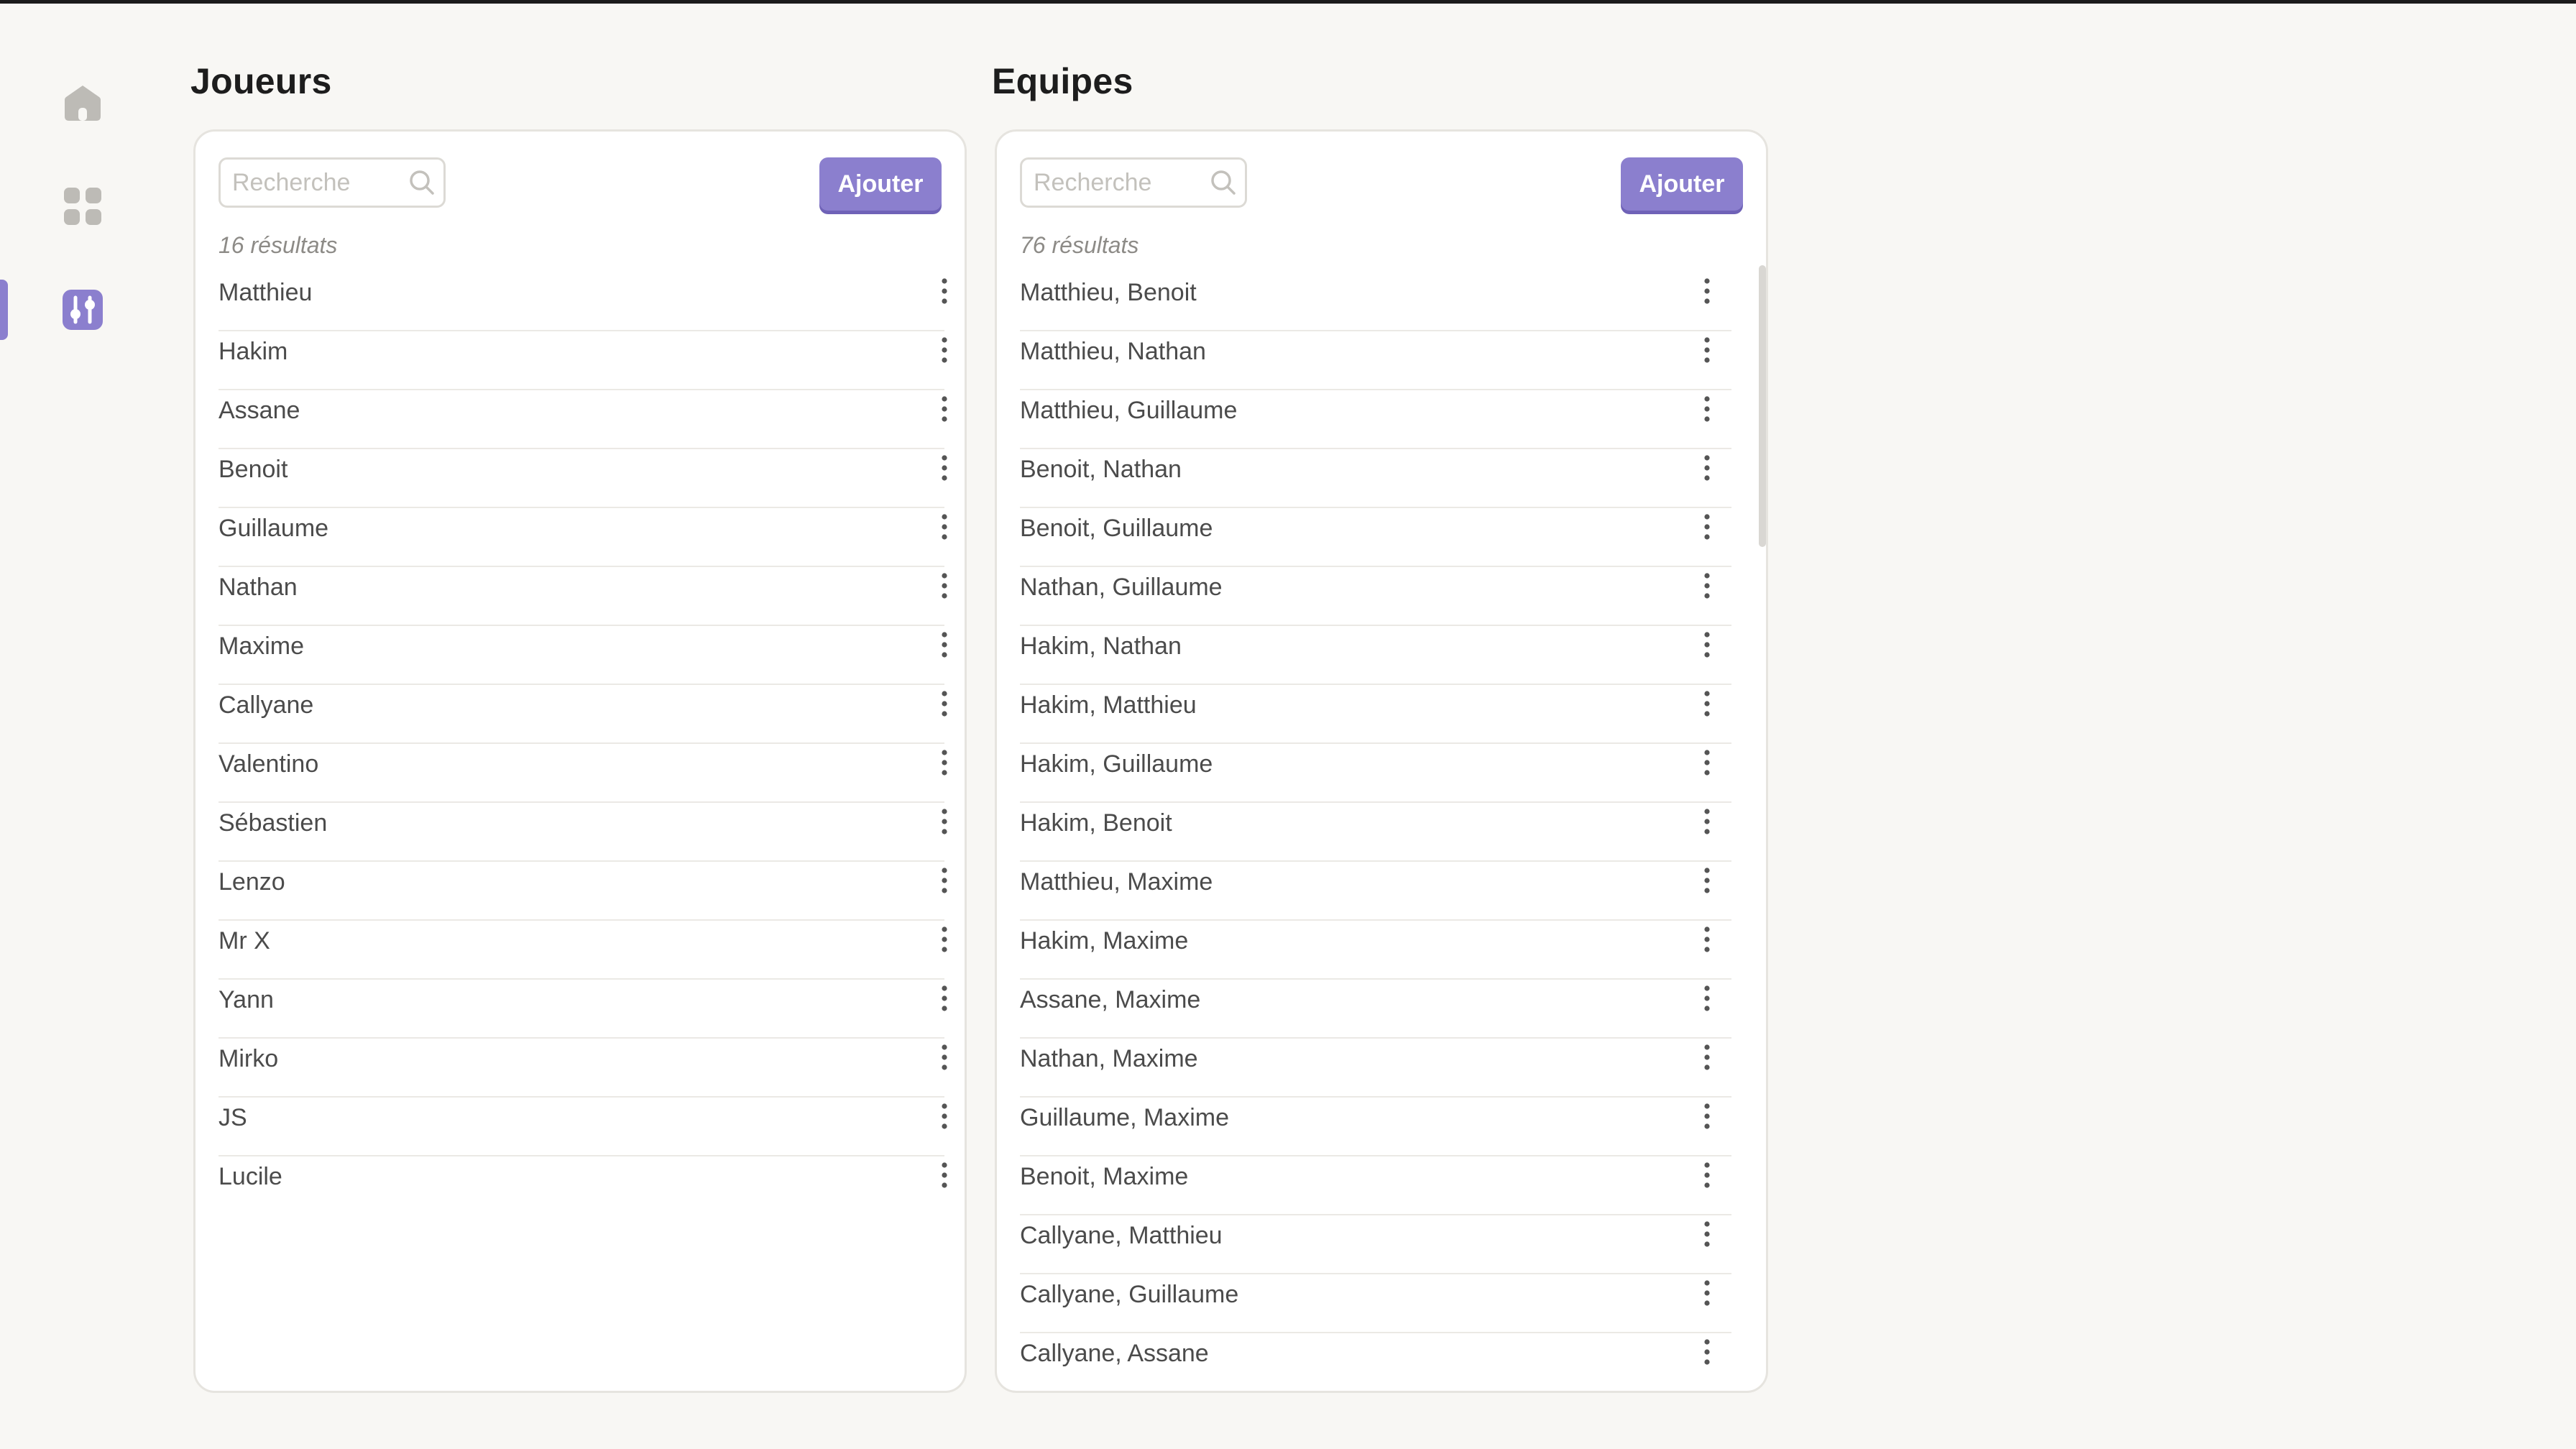 The height and width of the screenshot is (1449, 2576). What do you see at coordinates (1101, 469) in the screenshot?
I see `team-name: Benoit, Nathan` at bounding box center [1101, 469].